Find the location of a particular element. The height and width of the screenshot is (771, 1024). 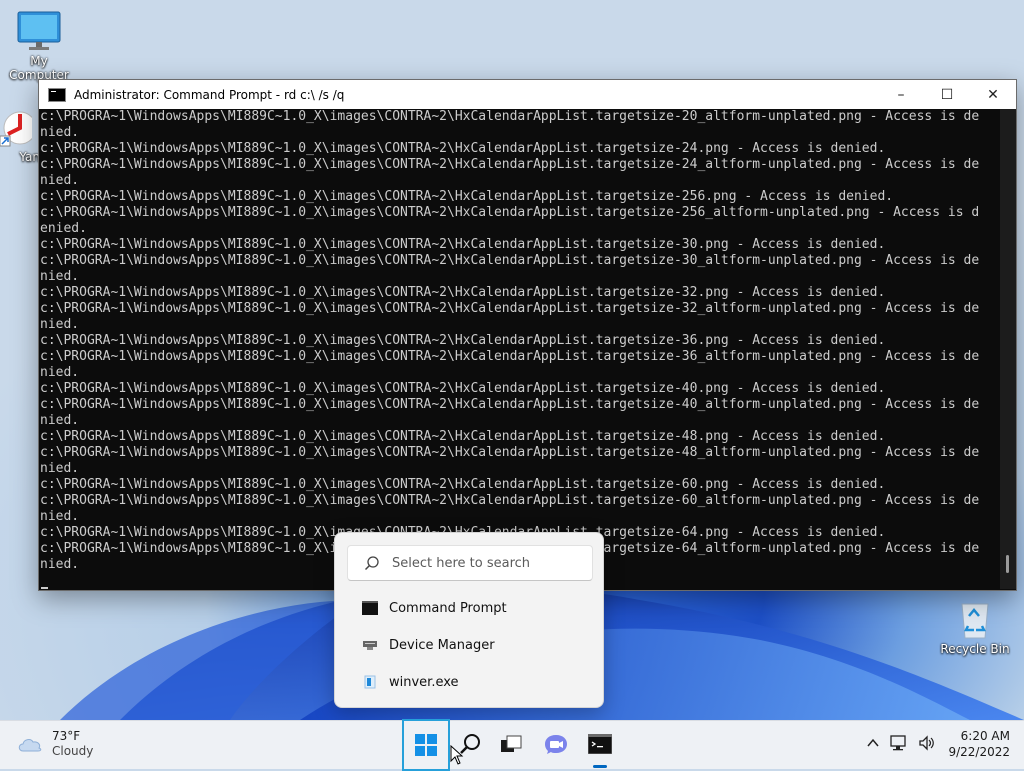

cloud-icon is located at coordinates (30, 745).